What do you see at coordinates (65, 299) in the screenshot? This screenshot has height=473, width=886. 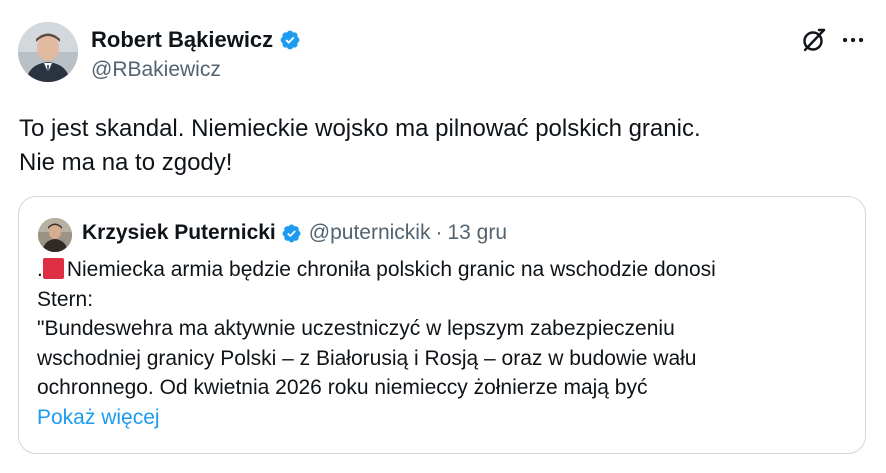 I see `quoted-text-line: Stern:` at bounding box center [65, 299].